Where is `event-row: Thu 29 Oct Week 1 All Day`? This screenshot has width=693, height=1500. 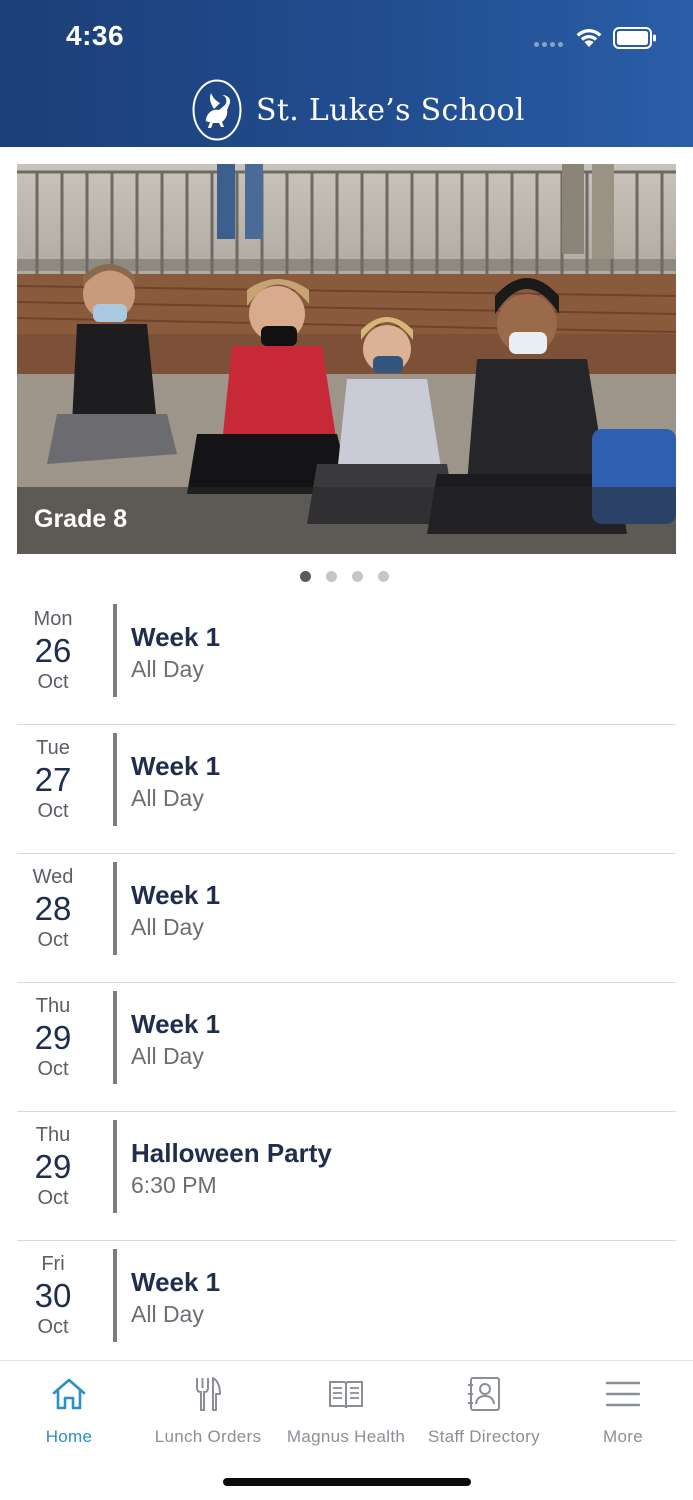 event-row: Thu 29 Oct Week 1 All Day is located at coordinates (346, 1047).